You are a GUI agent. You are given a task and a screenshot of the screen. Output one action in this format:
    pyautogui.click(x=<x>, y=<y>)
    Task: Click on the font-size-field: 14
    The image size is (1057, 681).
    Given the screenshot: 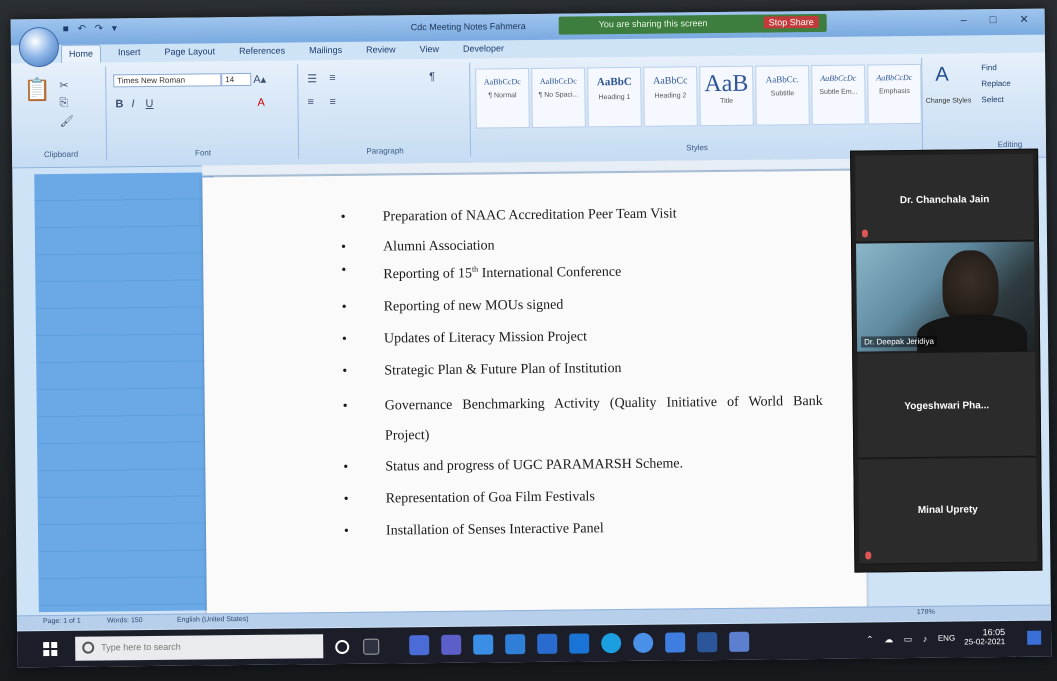 What is the action you would take?
    pyautogui.click(x=236, y=79)
    